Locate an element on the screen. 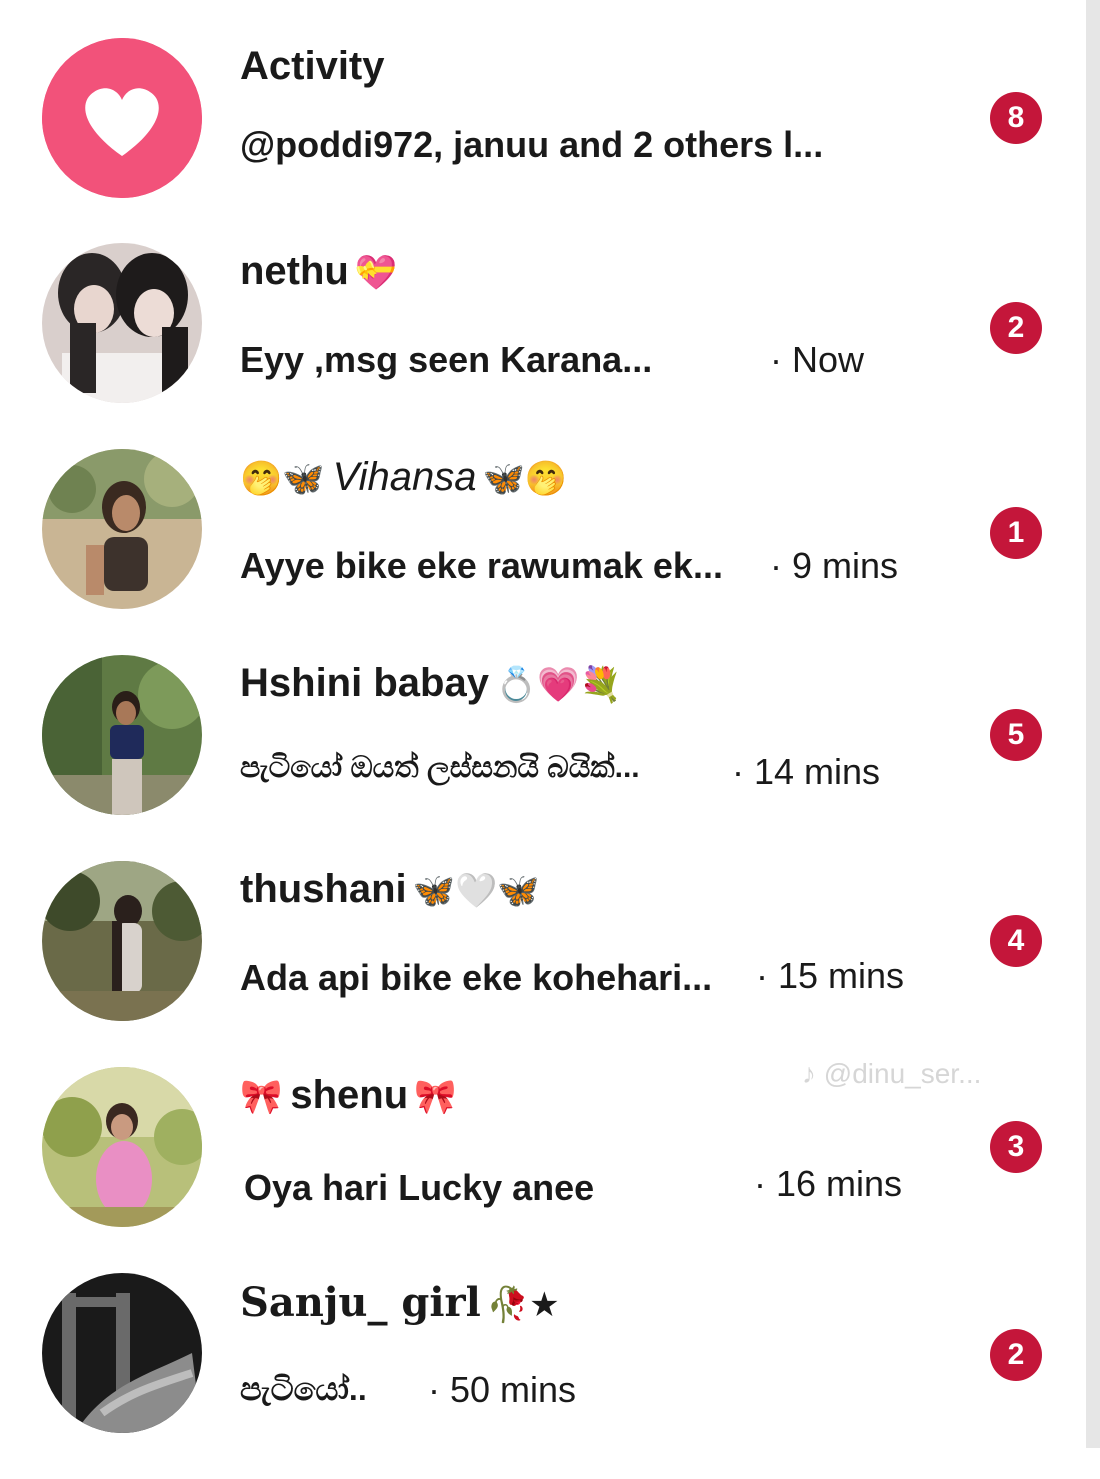 The width and height of the screenshot is (1100, 1479). chat-time: · 15 mins is located at coordinates (830, 975).